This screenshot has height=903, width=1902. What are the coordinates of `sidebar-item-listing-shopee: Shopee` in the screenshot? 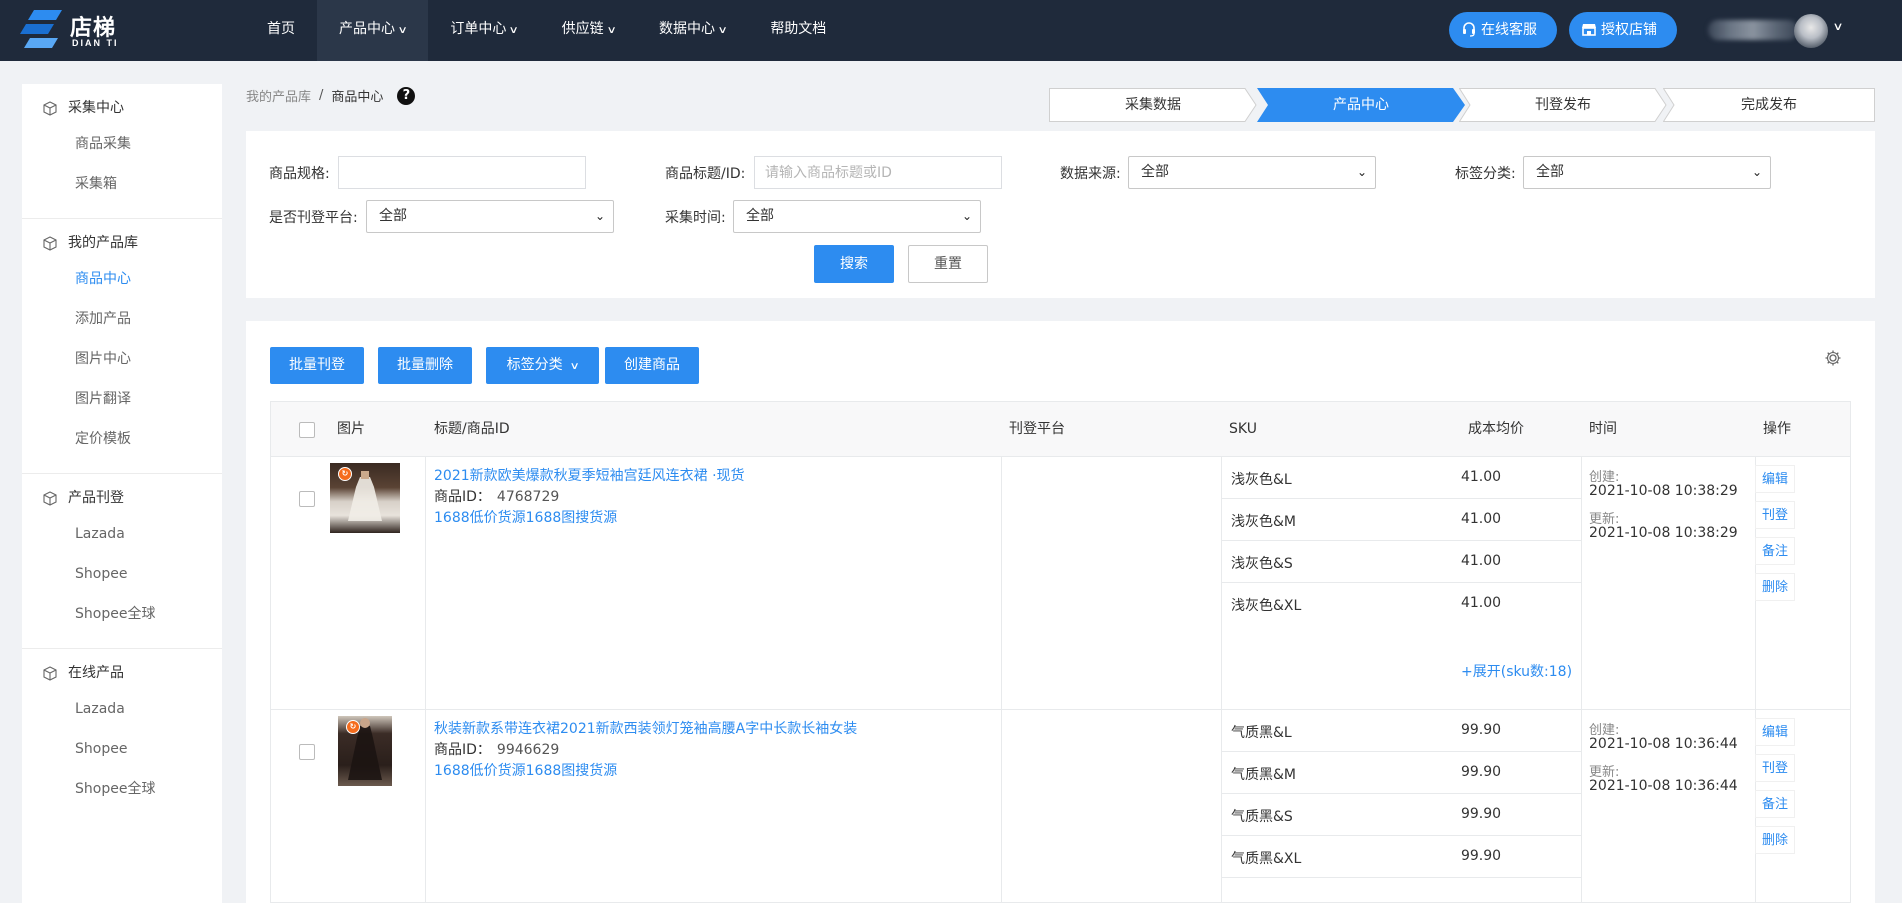 It's located at (122, 574).